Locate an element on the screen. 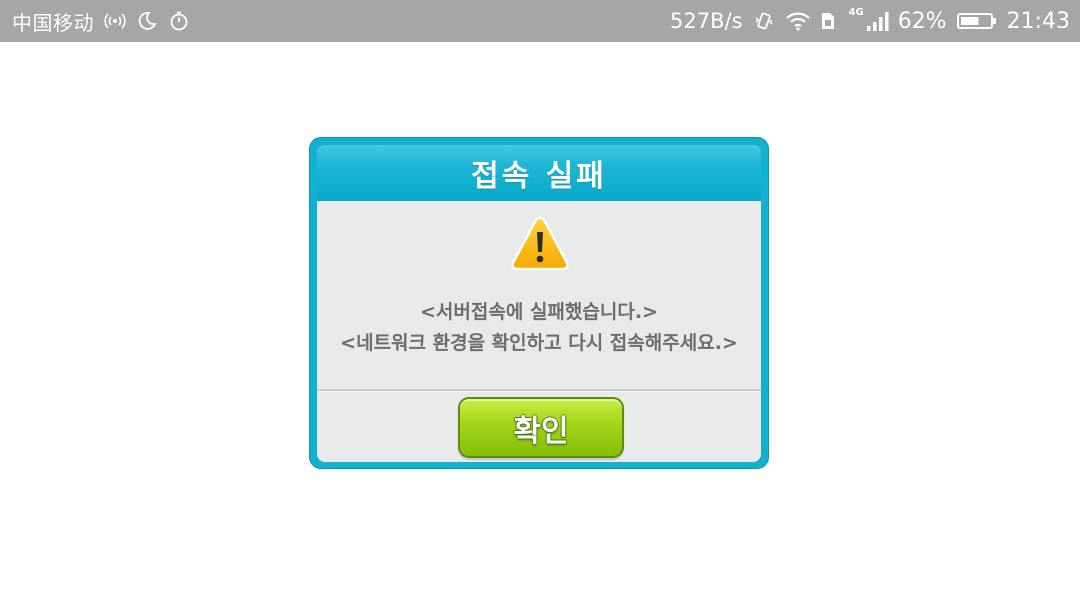 This screenshot has width=1080, height=608. error-message-line2: <네트워크 환경을 확인하고 다시 접속해주세요.> is located at coordinates (539, 343).